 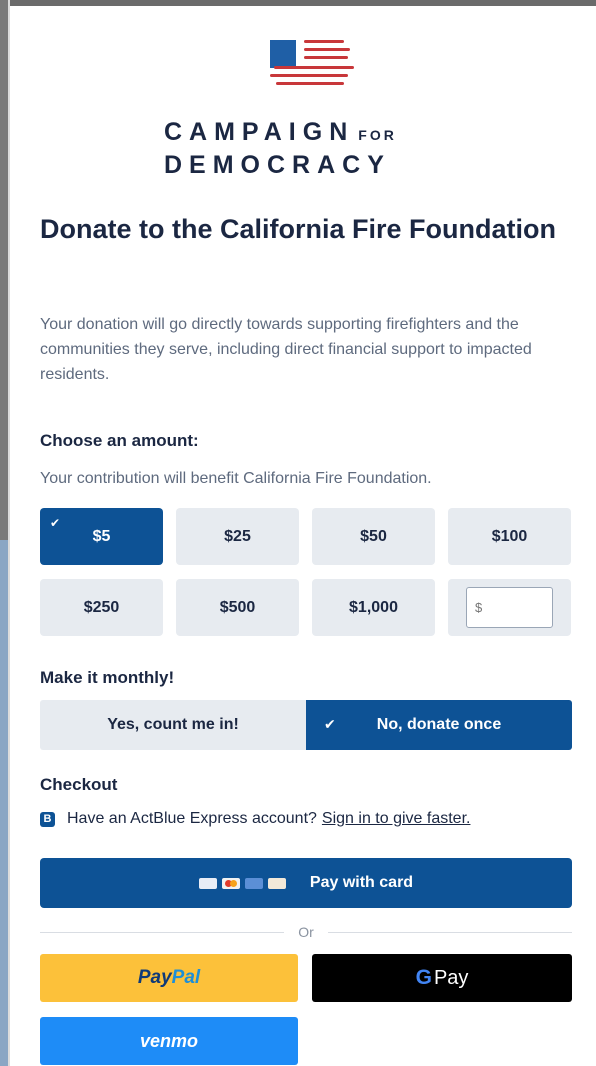 I want to click on amount-button-50: $50, so click(x=373, y=536).